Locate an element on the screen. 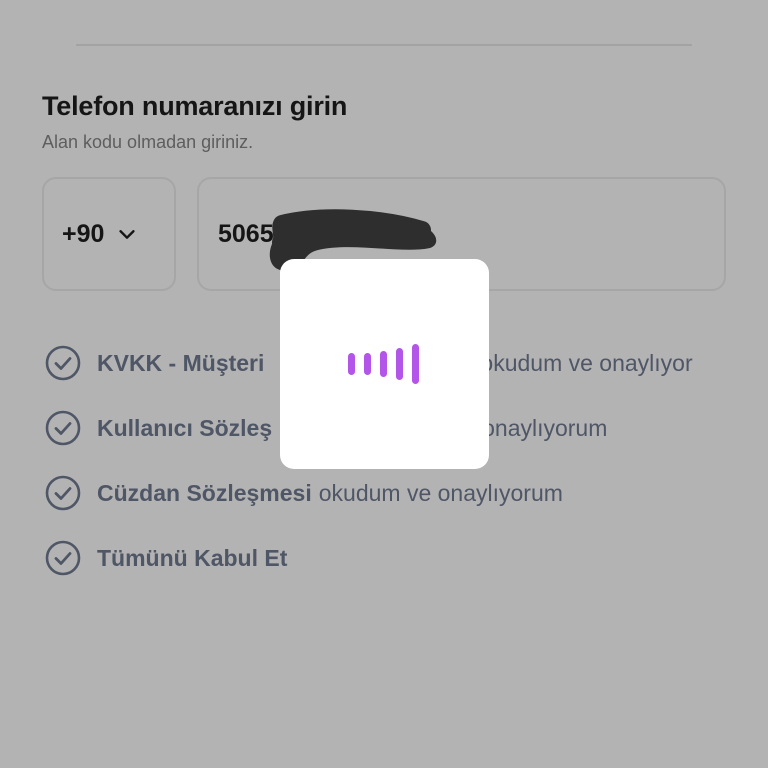 The image size is (768, 768). loading-dialog is located at coordinates (384, 364).